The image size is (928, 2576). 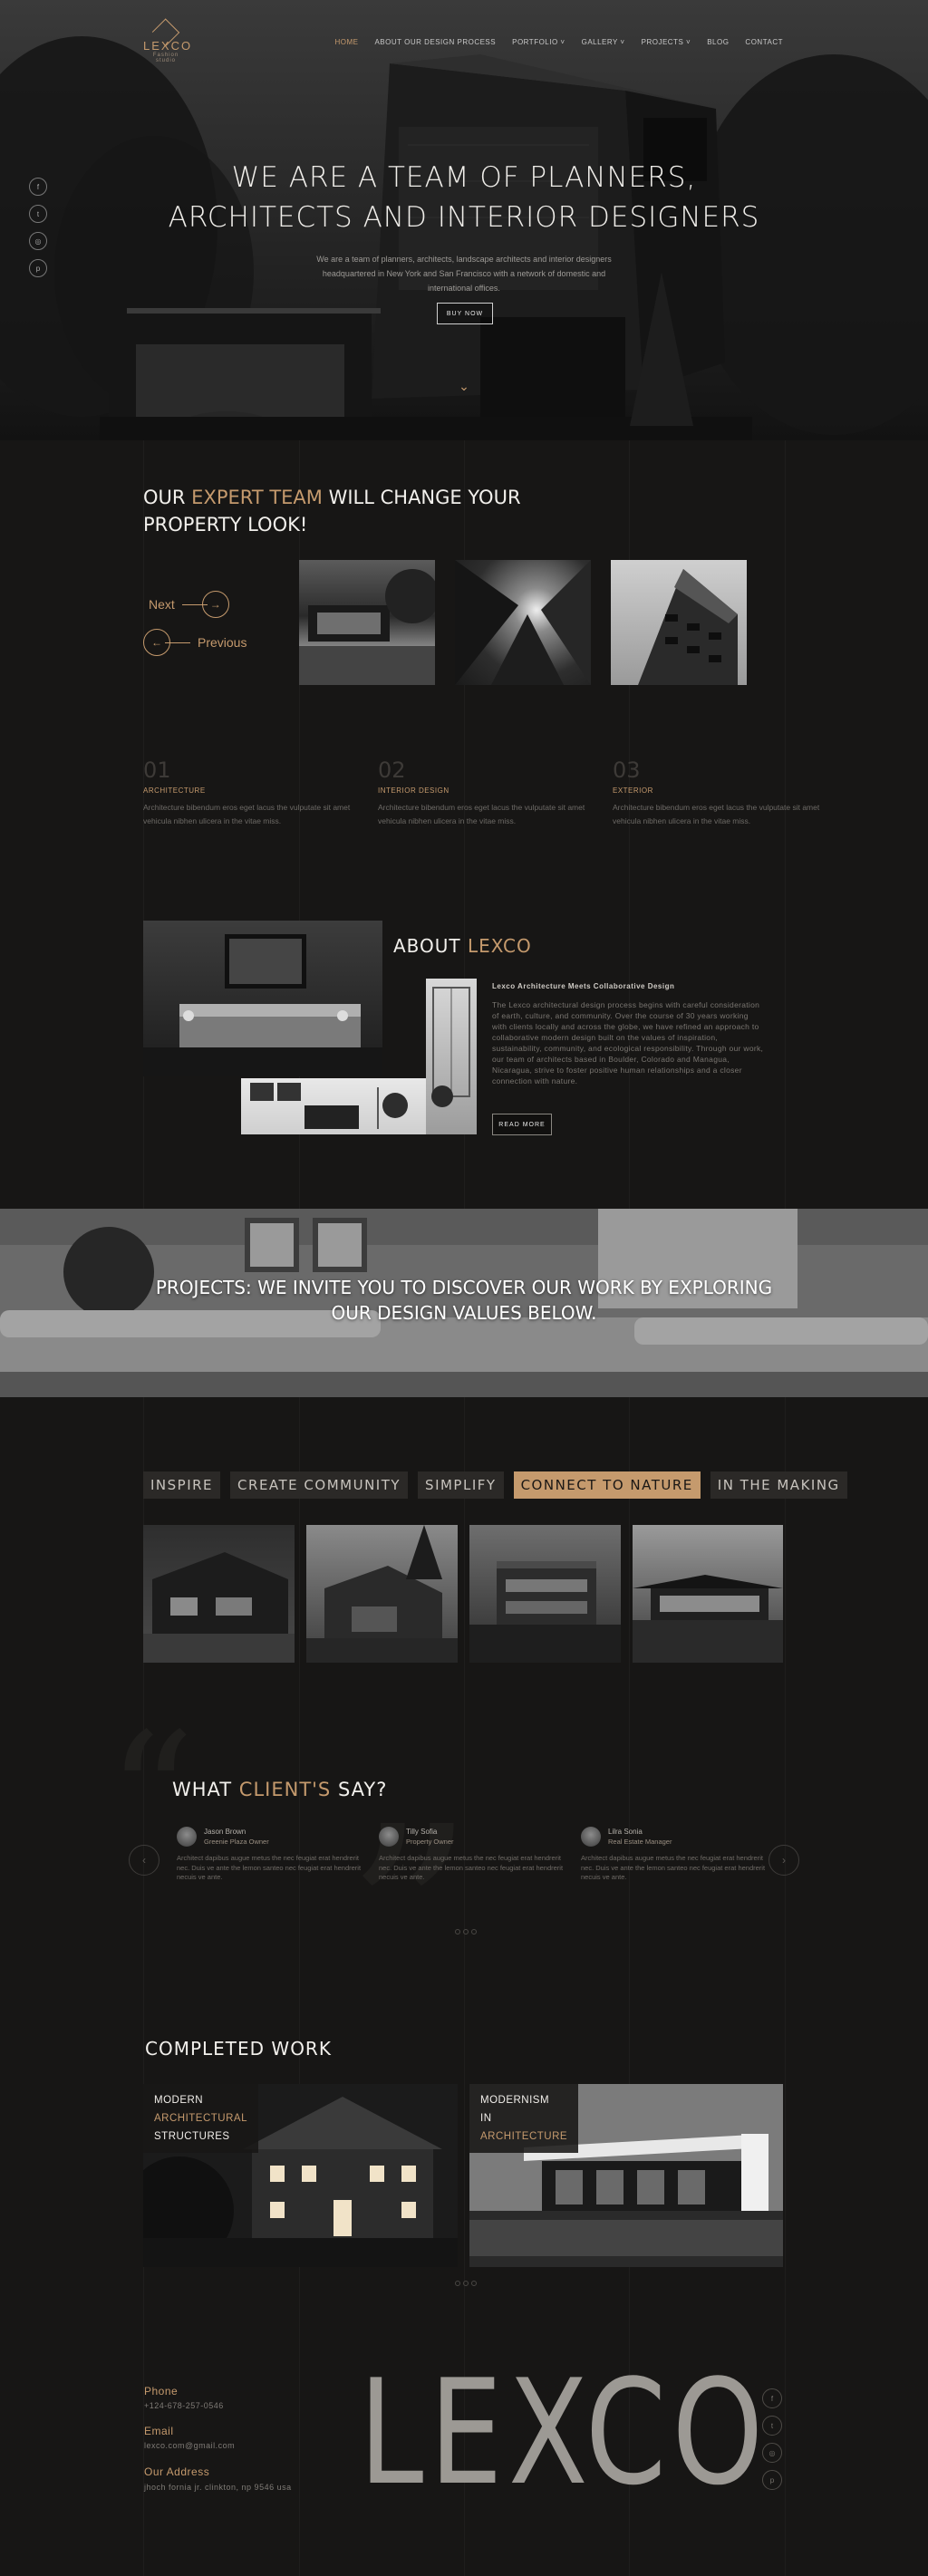 I want to click on twitter-icon: t, so click(x=772, y=2426).